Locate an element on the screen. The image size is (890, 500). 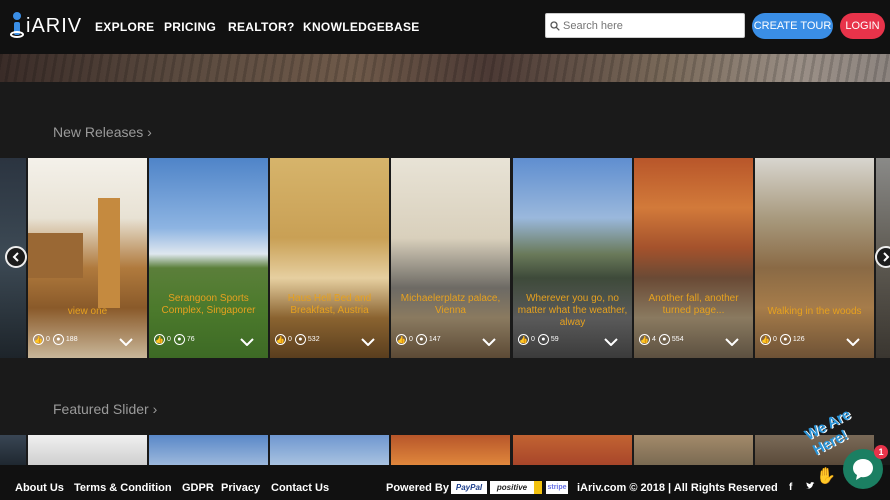
nav-pricing: PRICING is located at coordinates (190, 27).